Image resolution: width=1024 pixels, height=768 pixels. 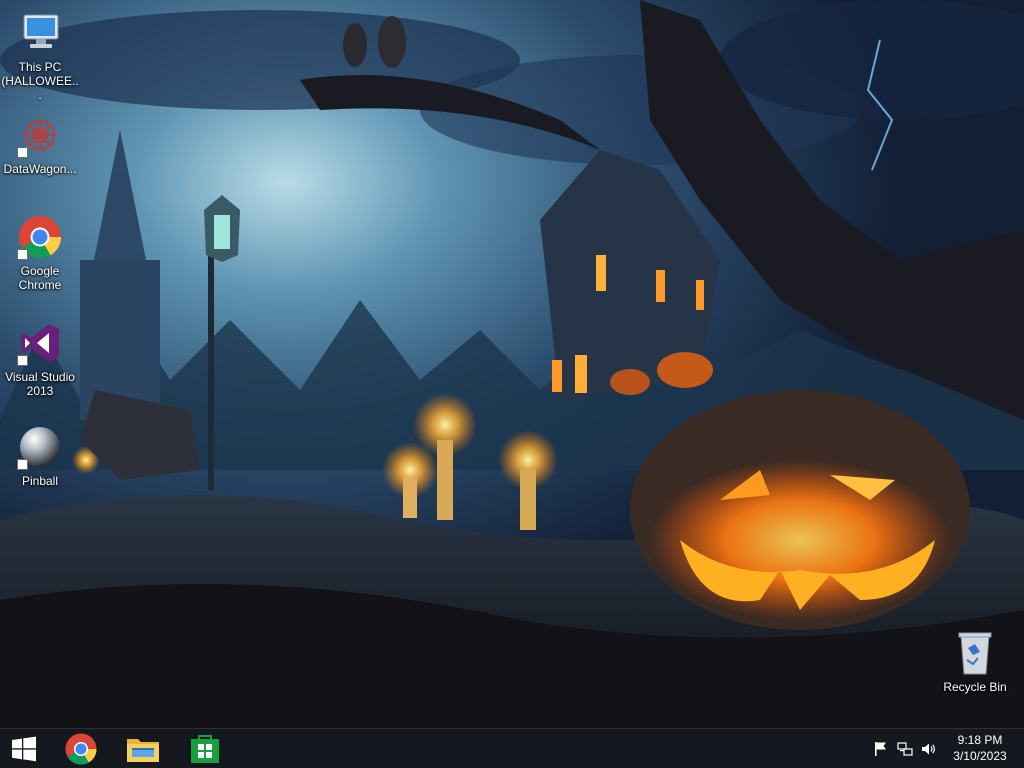 I want to click on desktop-icon-recycle-bin: Recycle Bin, so click(x=975, y=661).